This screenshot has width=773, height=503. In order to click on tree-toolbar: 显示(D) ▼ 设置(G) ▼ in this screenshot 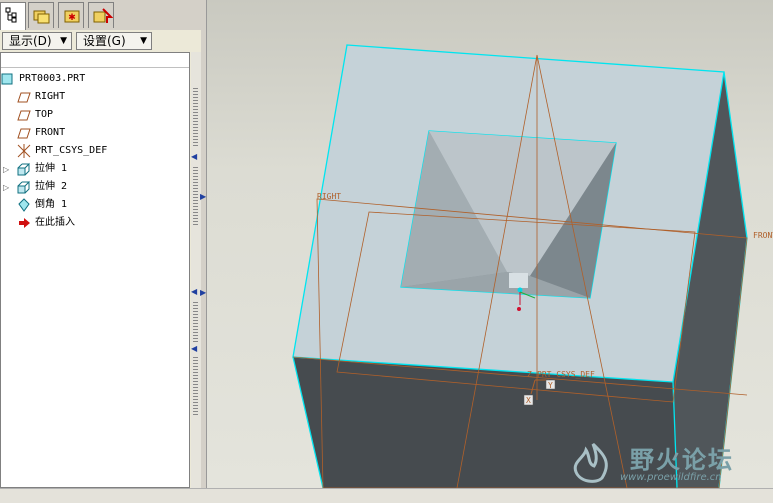, I will do `click(103, 41)`.